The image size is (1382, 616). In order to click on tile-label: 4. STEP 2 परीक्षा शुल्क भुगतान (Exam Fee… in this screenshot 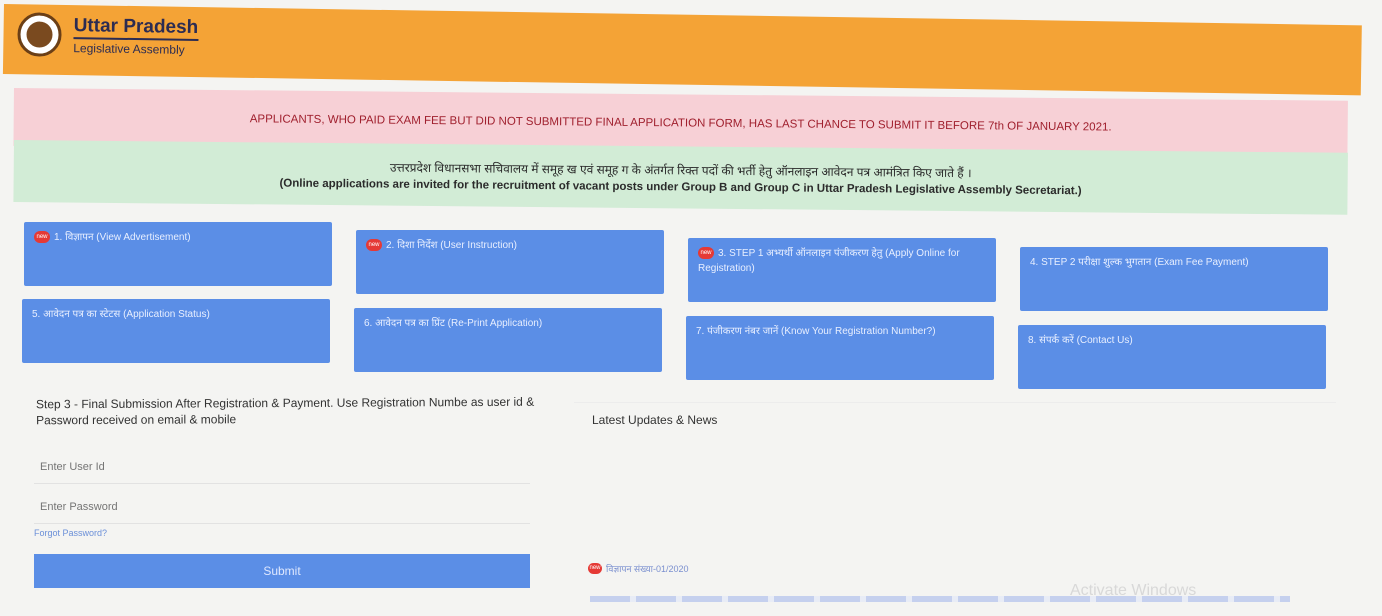, I will do `click(1139, 262)`.